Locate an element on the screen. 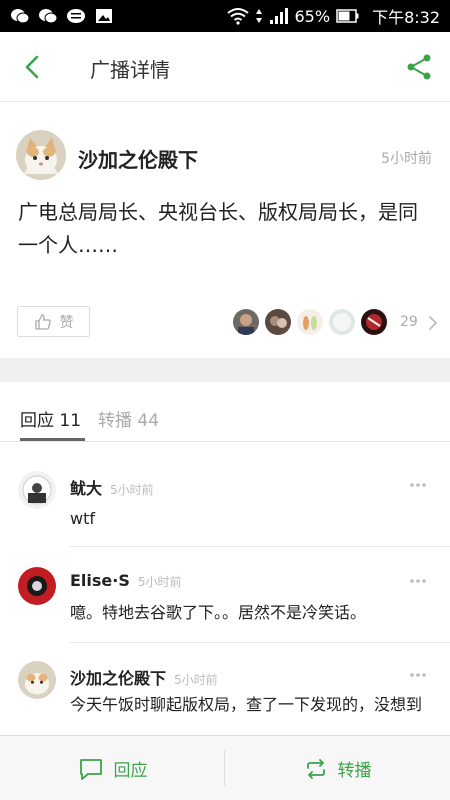  commenter-name: 鱿大 5小时前 is located at coordinates (112, 487).